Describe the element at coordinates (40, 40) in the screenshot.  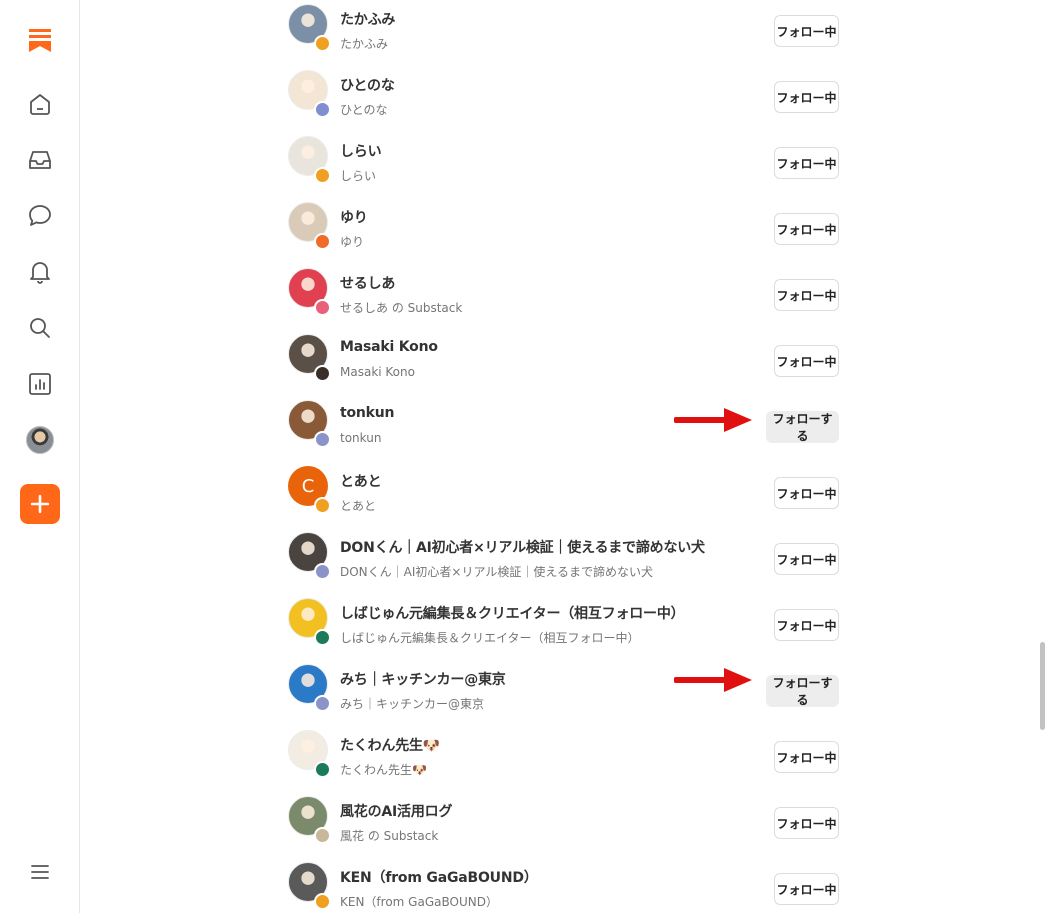
I see `substack-logo-icon` at that location.